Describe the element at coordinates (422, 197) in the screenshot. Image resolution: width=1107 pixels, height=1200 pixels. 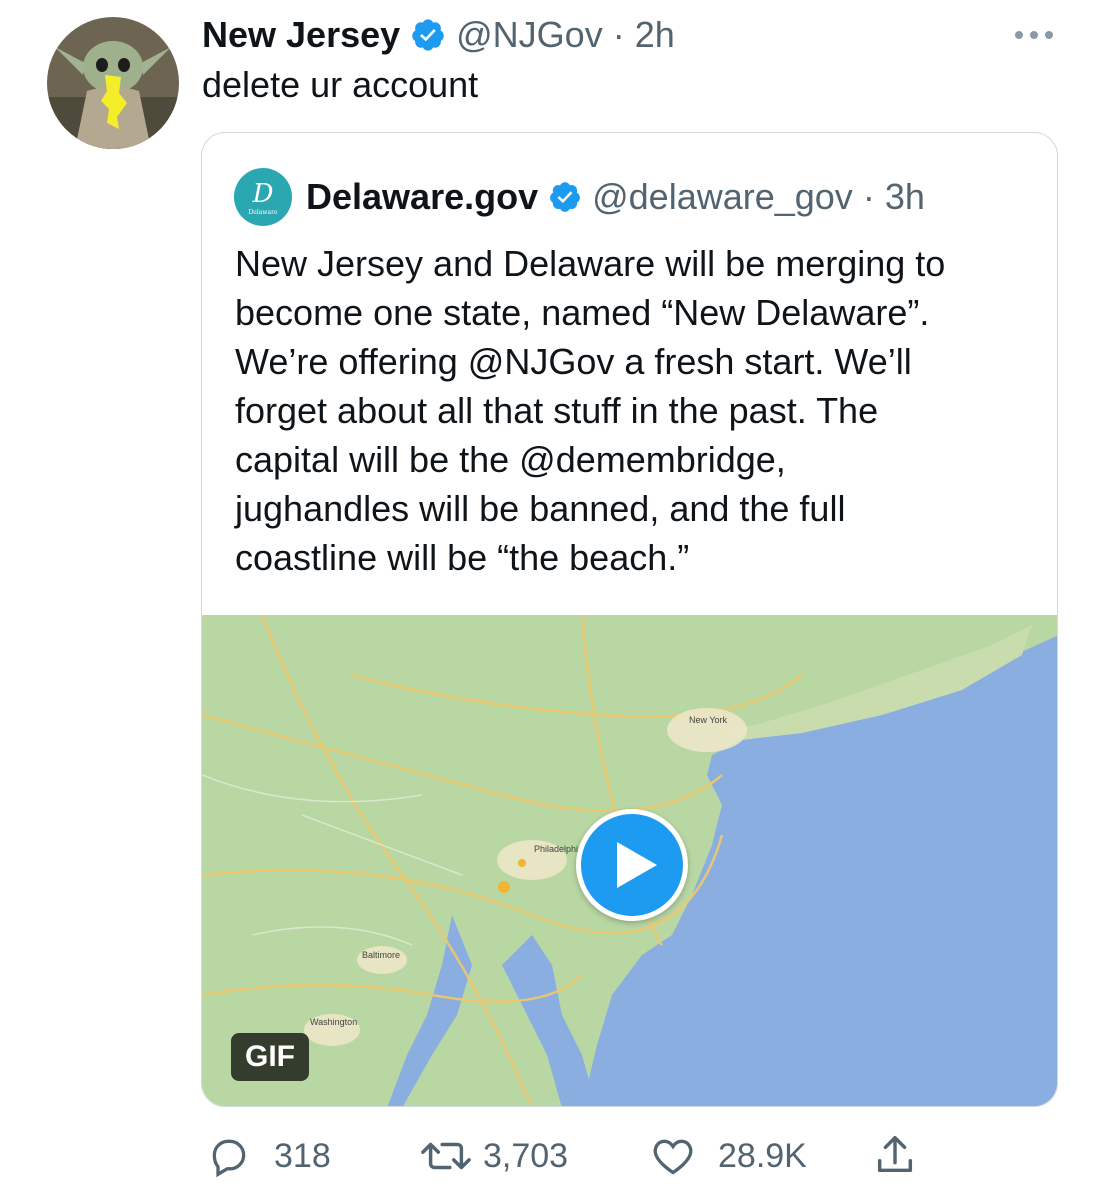
I see `quoted-author-name: Delaware.gov` at that location.